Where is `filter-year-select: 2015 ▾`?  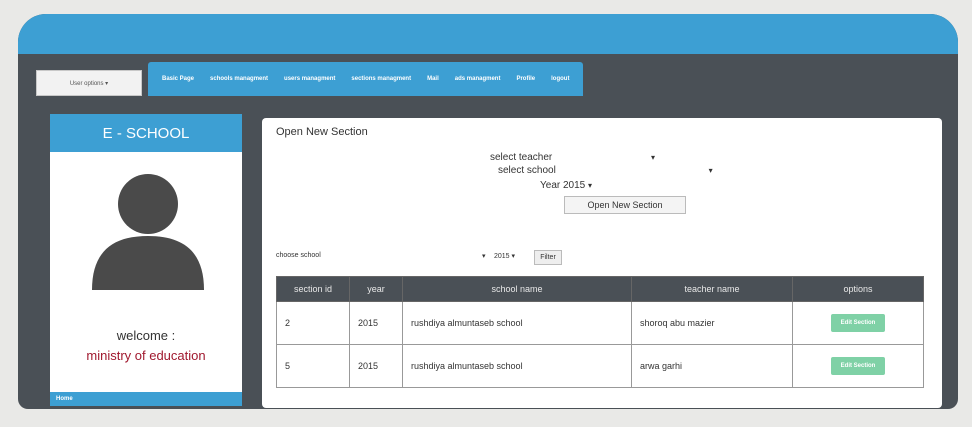 filter-year-select: 2015 ▾ is located at coordinates (504, 256).